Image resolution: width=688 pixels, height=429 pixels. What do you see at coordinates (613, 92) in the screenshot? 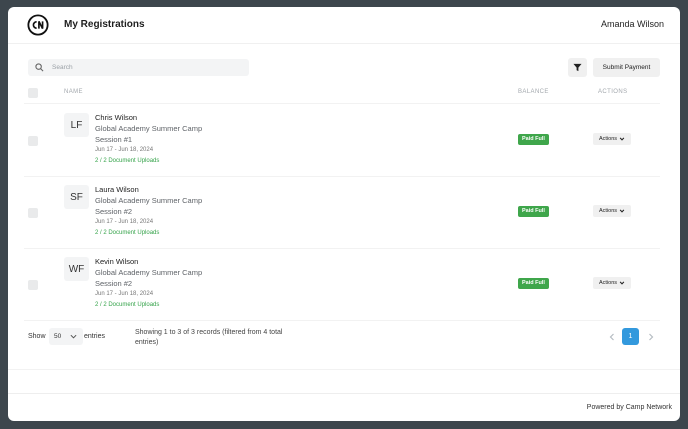
I see `column-header-actions: ACTIONS` at bounding box center [613, 92].